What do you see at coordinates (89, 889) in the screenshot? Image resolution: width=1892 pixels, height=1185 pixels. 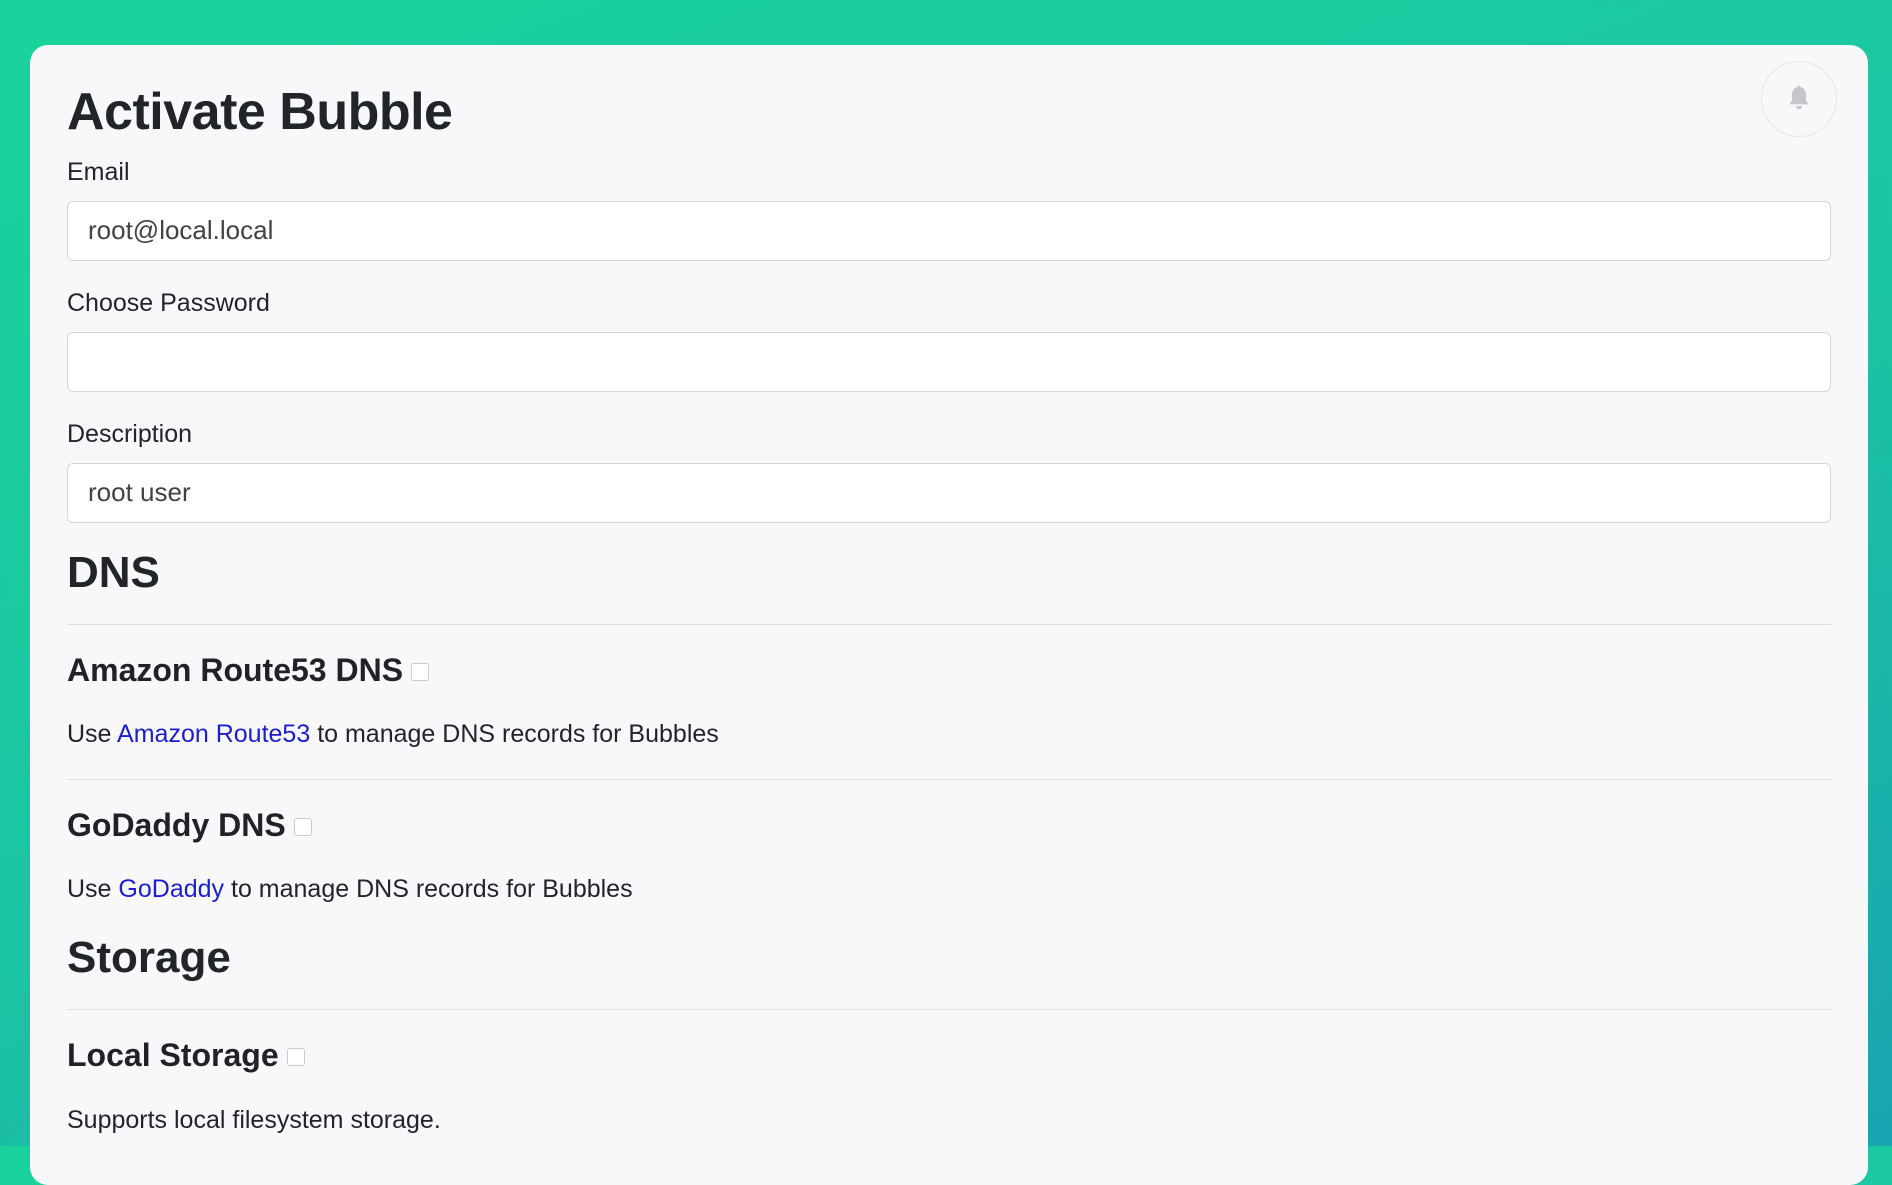 I see `godaddy-desc-prefix: Use` at bounding box center [89, 889].